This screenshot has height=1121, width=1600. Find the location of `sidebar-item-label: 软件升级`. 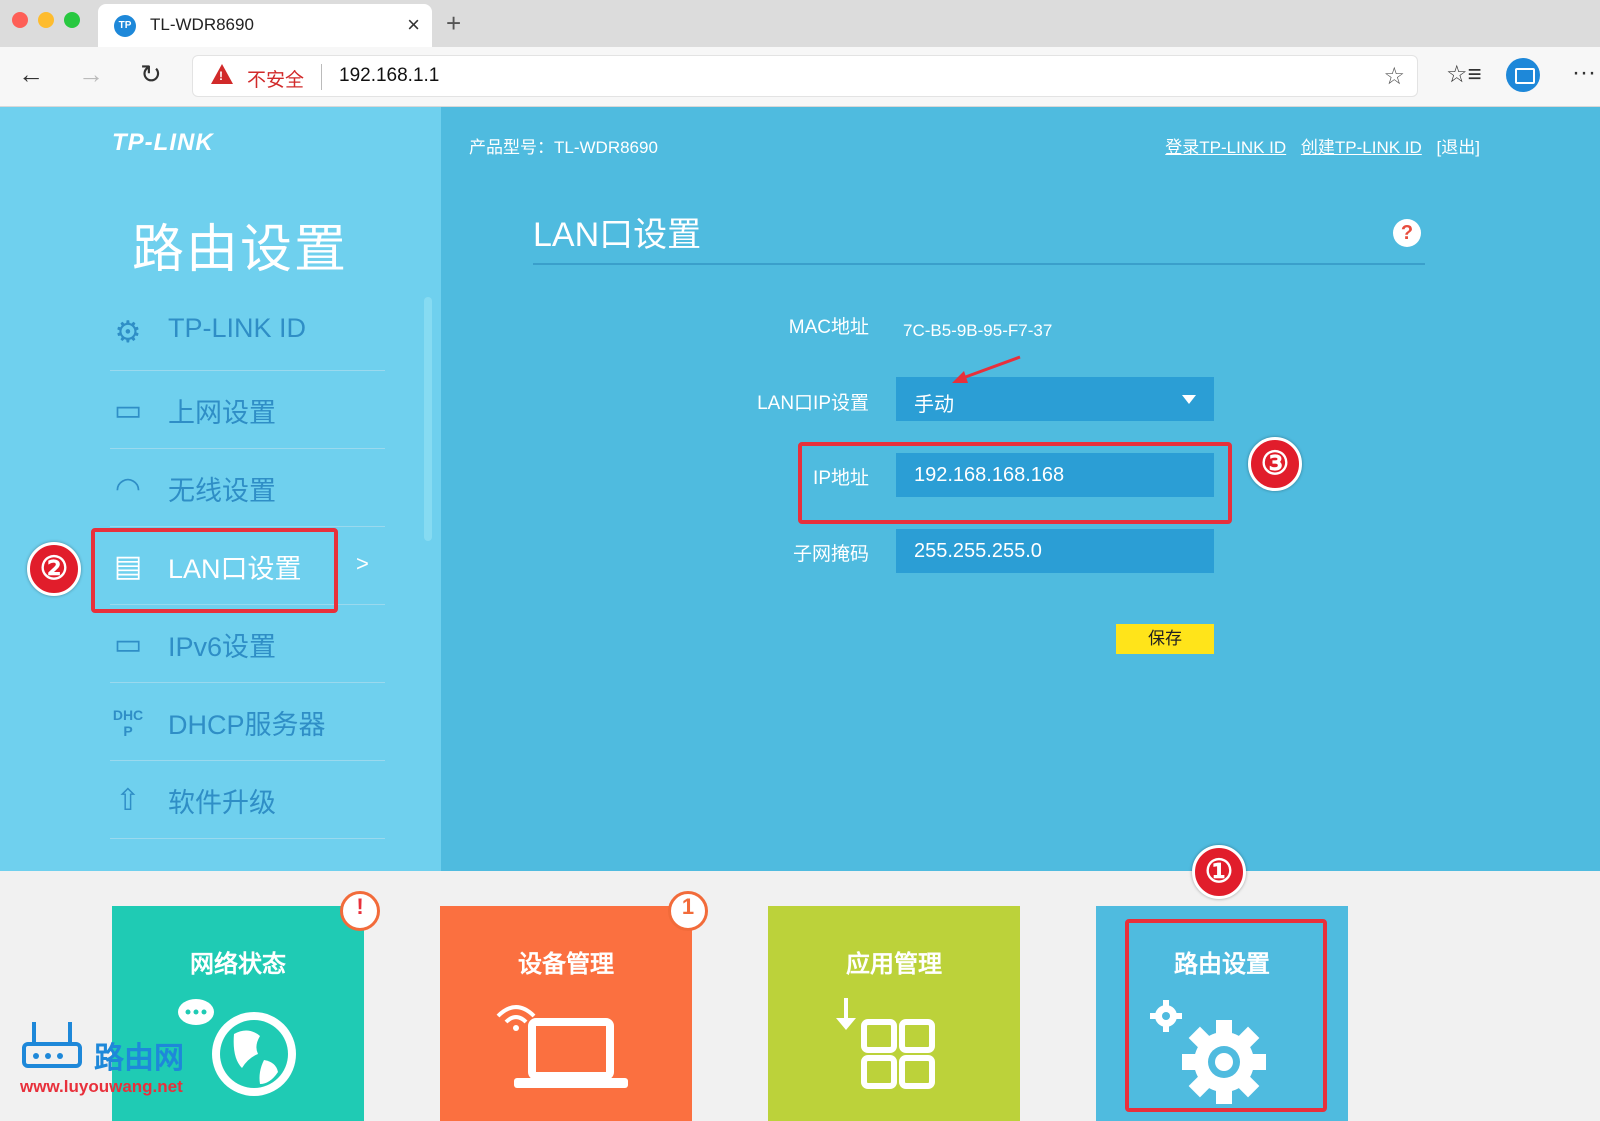

sidebar-item-label: 软件升级 is located at coordinates (222, 803).